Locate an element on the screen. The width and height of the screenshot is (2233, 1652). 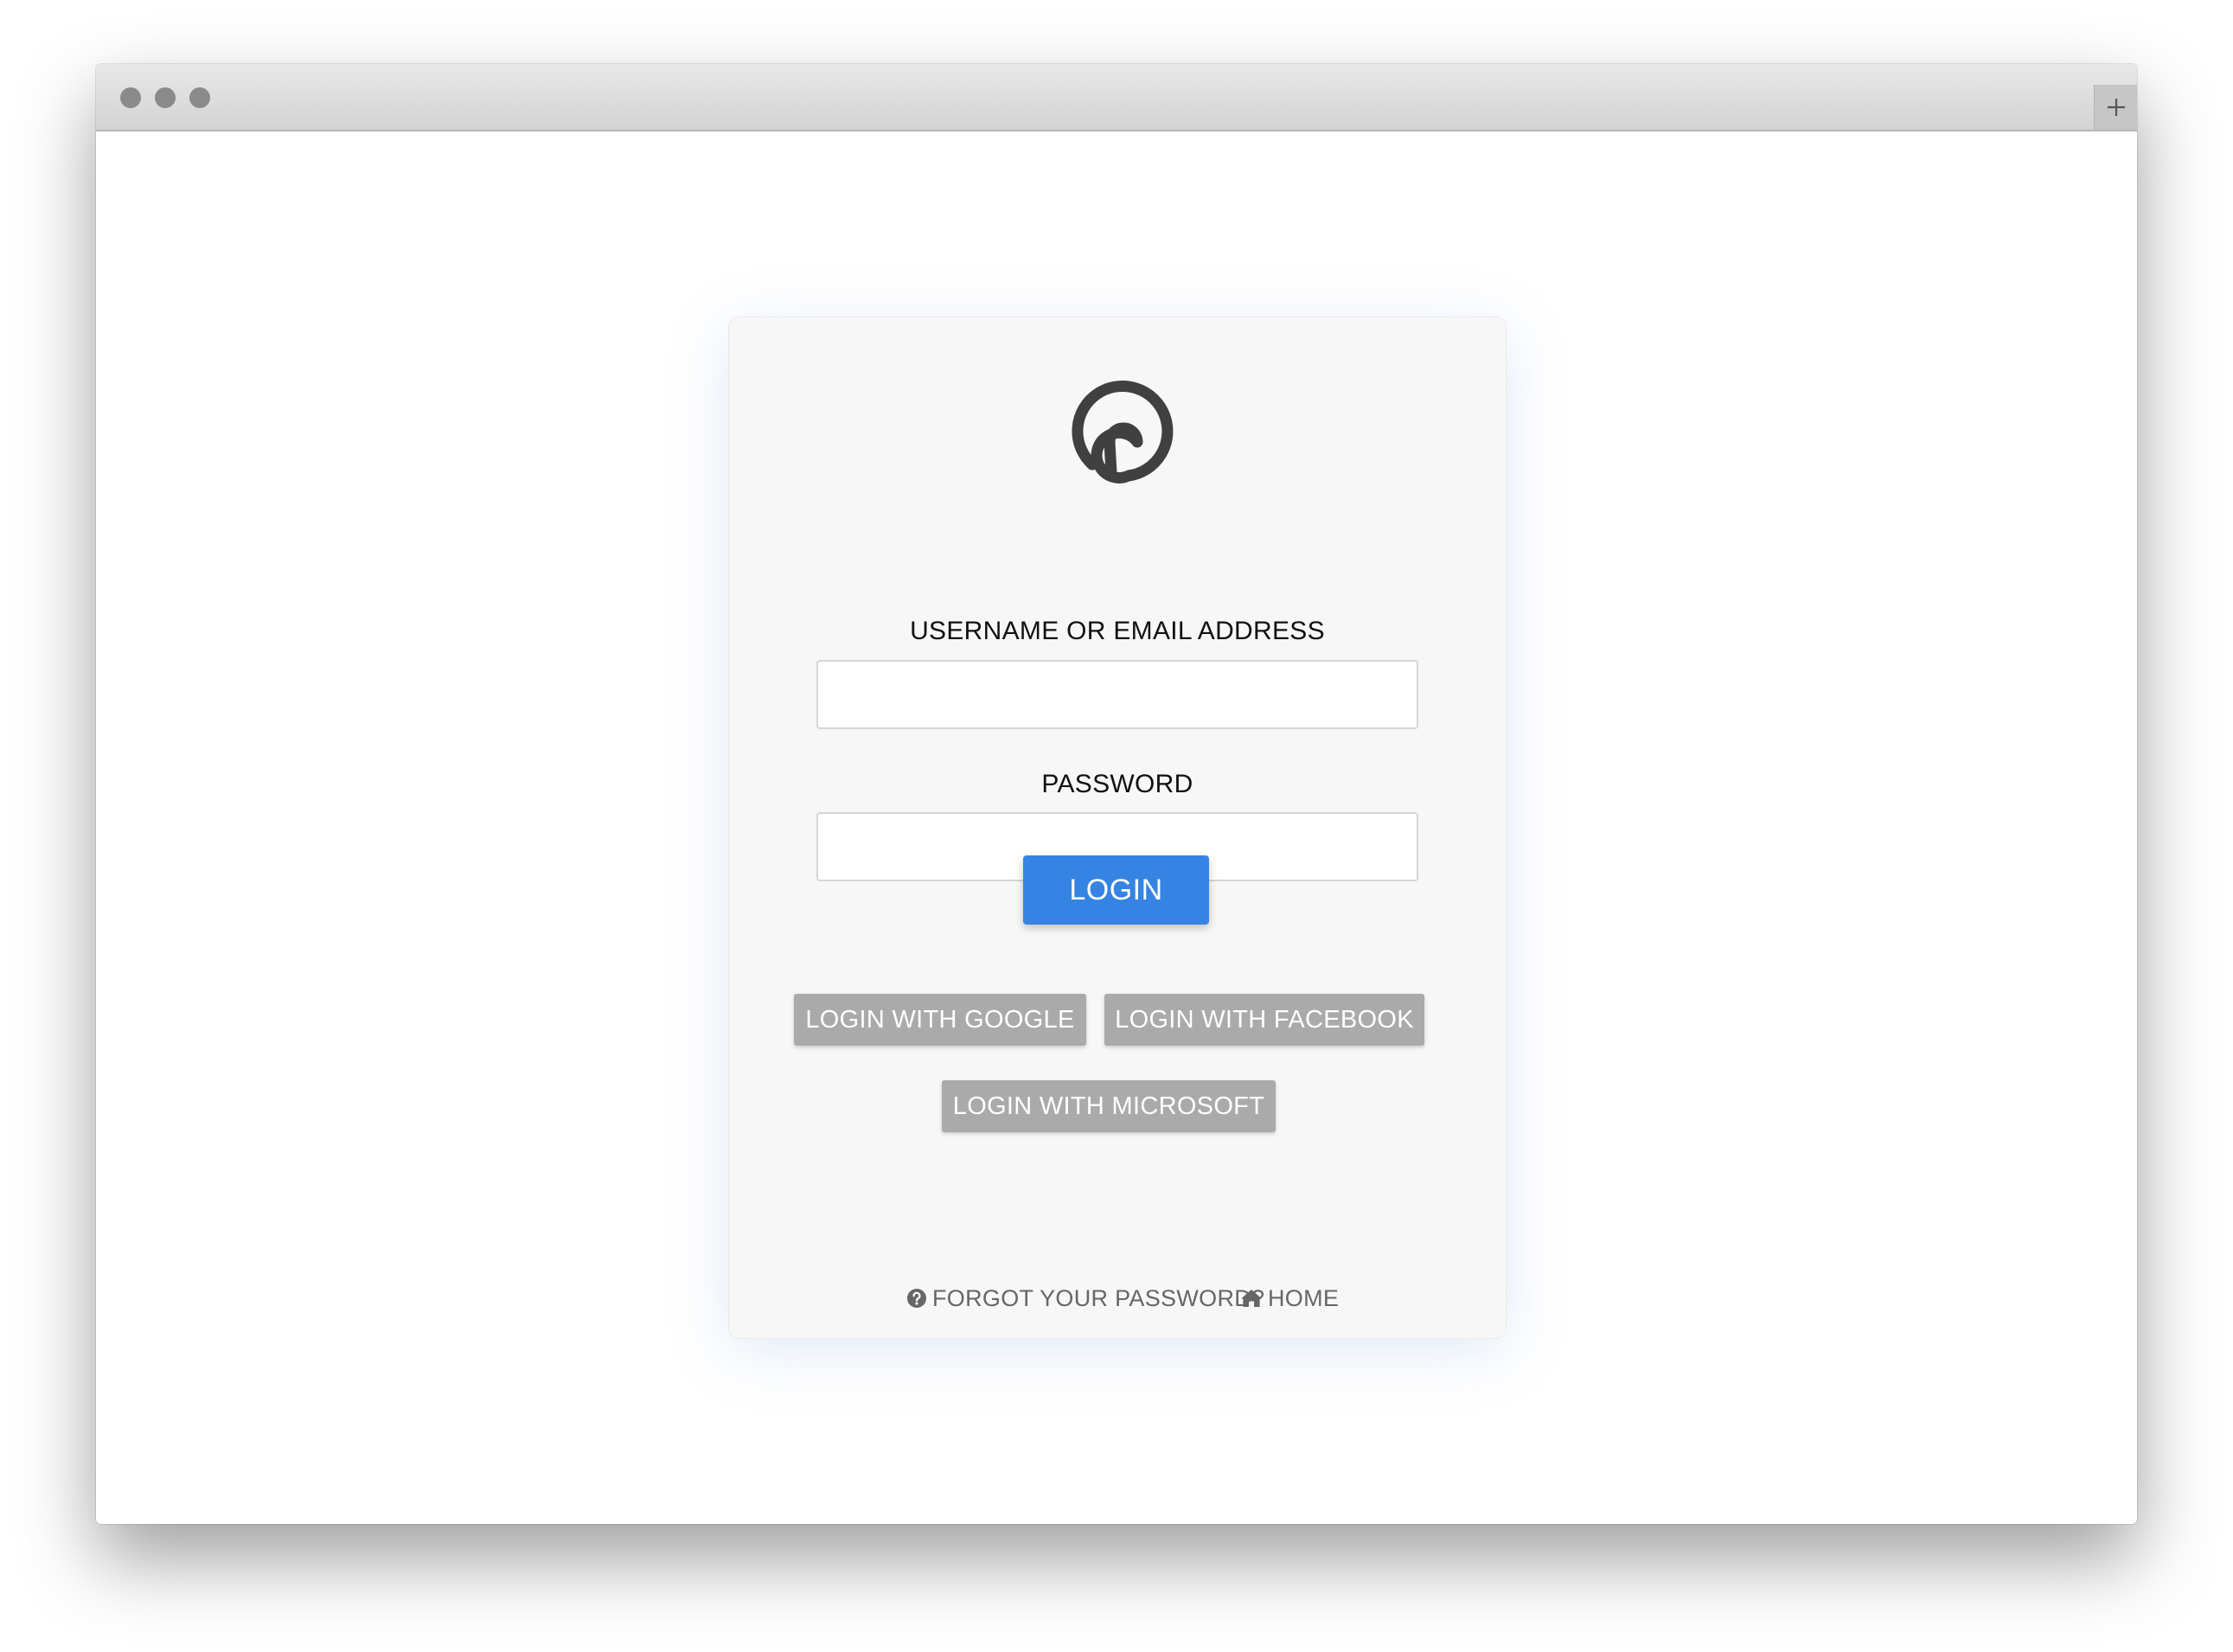
new-tab-button is located at coordinates (2115, 107).